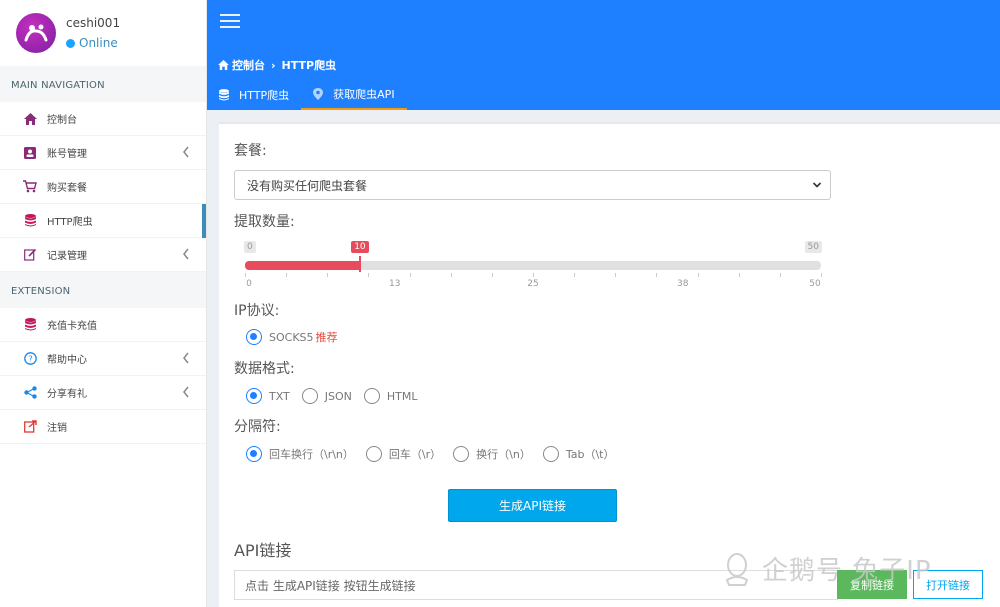  I want to click on api-link-title: API链接, so click(263, 550).